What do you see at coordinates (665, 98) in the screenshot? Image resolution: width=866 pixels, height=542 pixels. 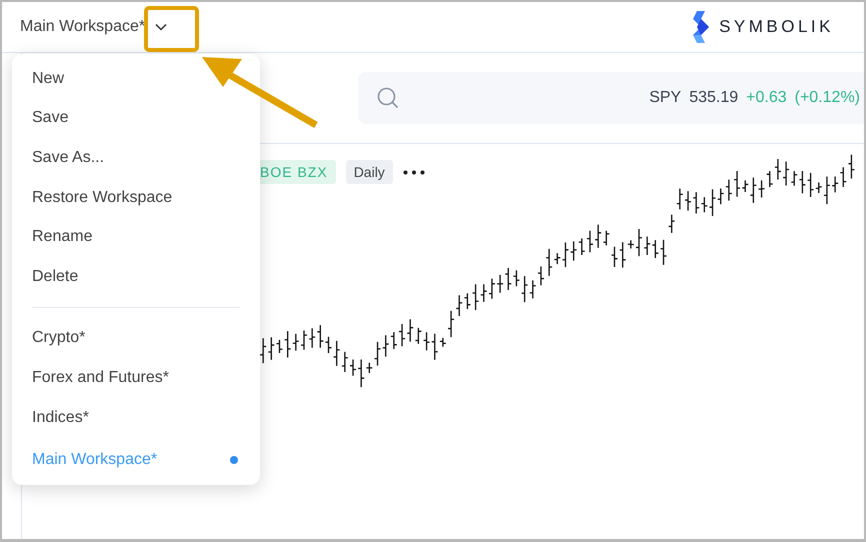 I see `quote-symbol: SPY` at bounding box center [665, 98].